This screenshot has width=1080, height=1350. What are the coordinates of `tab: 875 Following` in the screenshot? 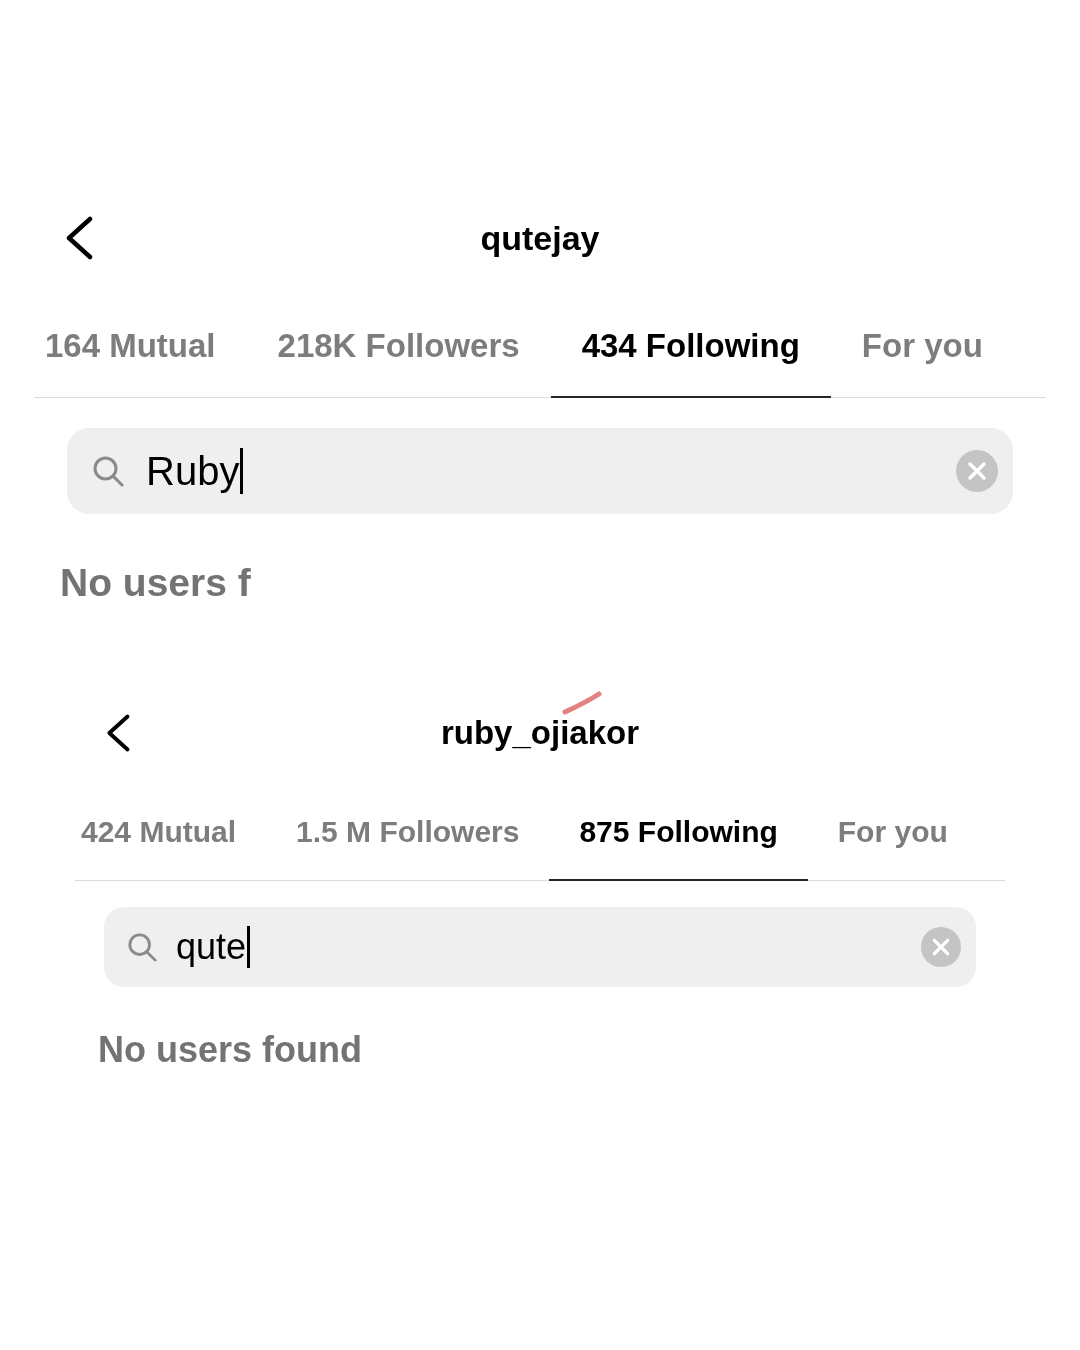 It's located at (678, 833).